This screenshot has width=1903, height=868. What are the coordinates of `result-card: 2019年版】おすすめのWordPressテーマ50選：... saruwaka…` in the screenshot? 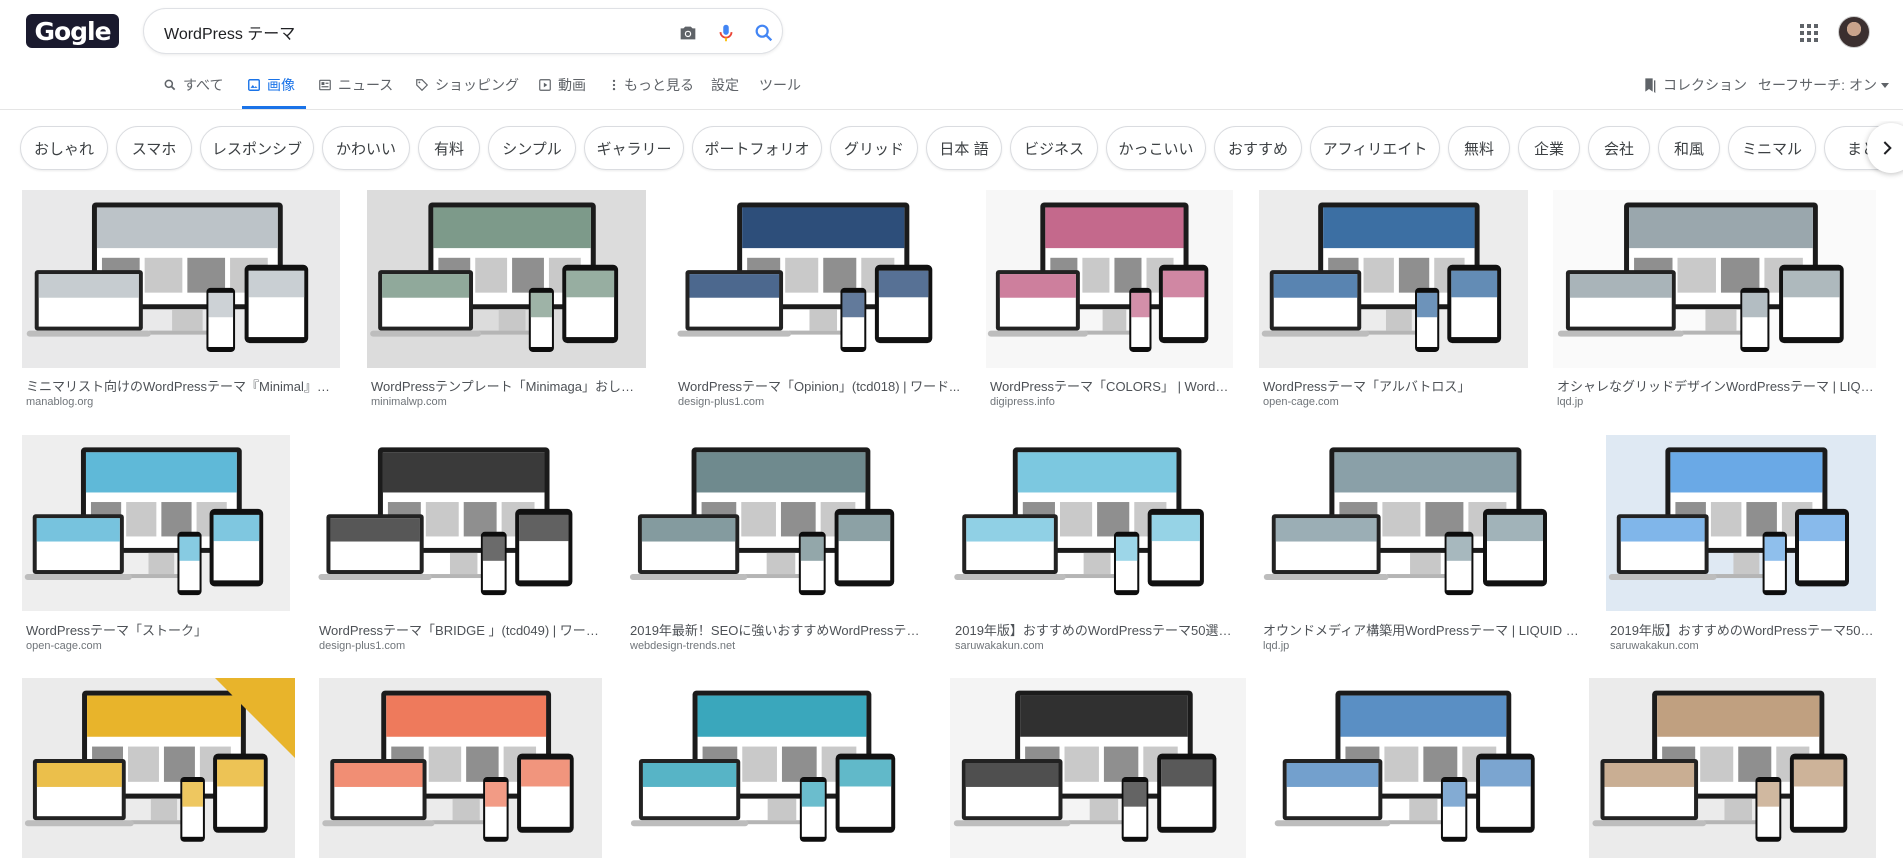 It's located at (1091, 545).